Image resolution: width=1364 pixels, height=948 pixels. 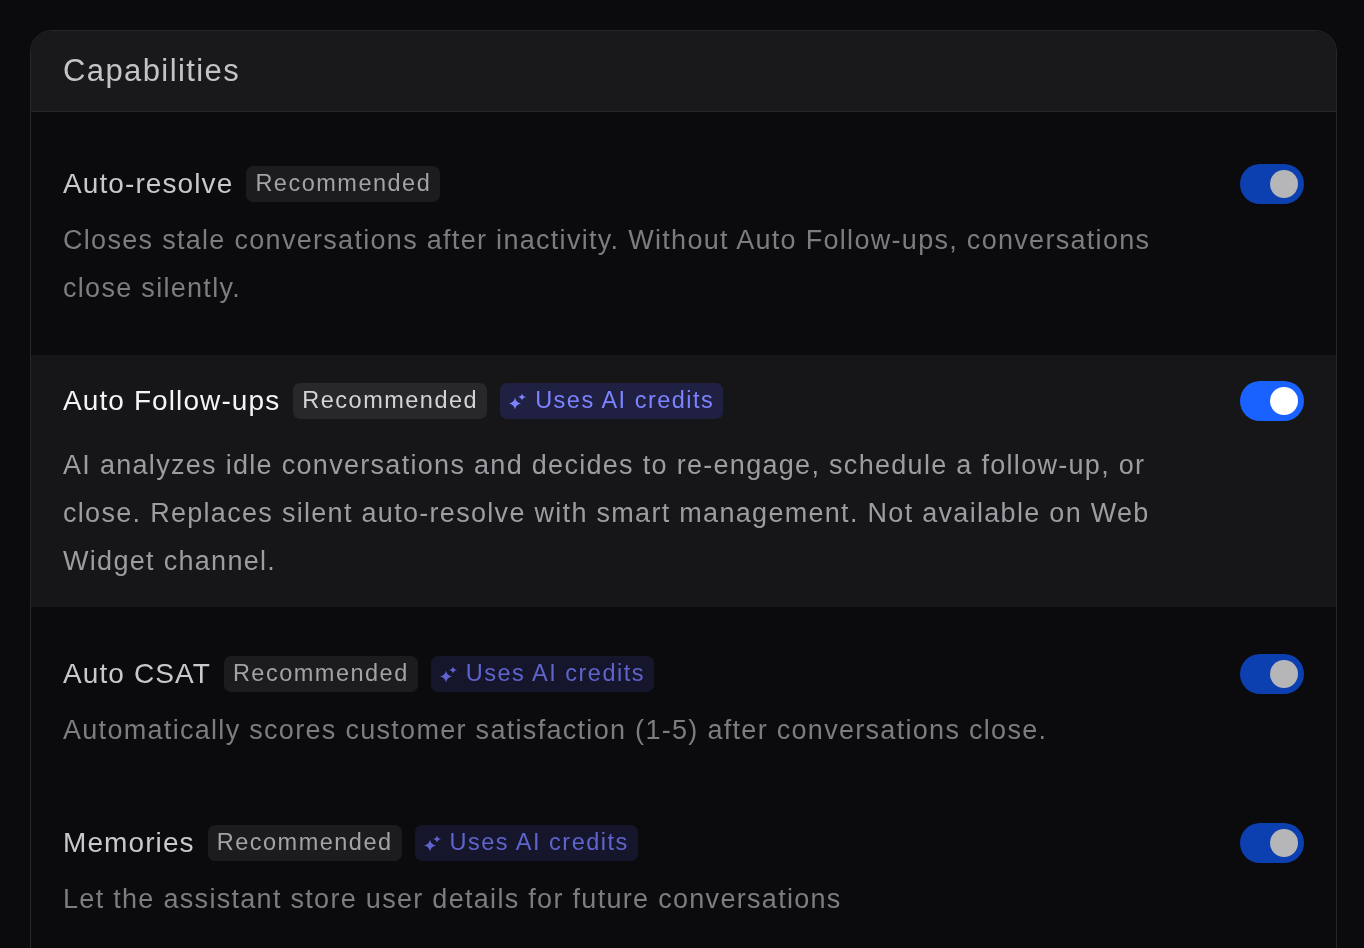 I want to click on capability-name: Memories, so click(x=129, y=843).